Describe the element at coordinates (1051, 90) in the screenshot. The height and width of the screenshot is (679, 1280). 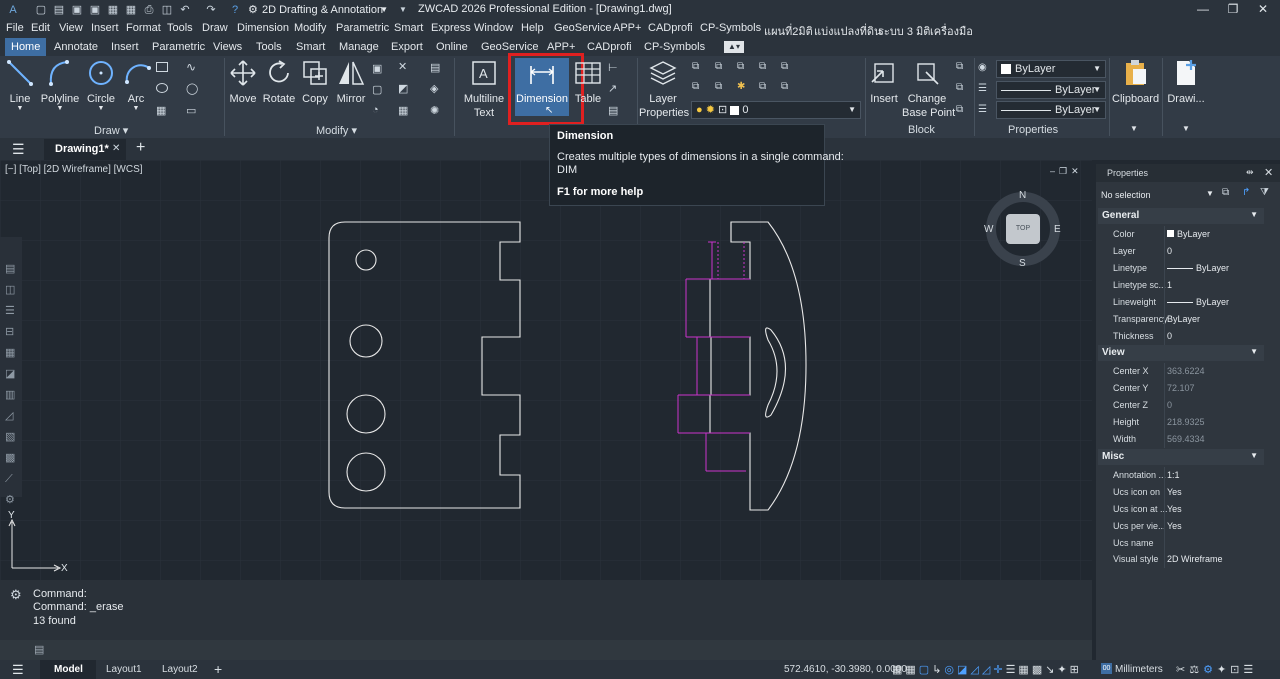
I see `linetype-select: ByLayer ▼` at that location.